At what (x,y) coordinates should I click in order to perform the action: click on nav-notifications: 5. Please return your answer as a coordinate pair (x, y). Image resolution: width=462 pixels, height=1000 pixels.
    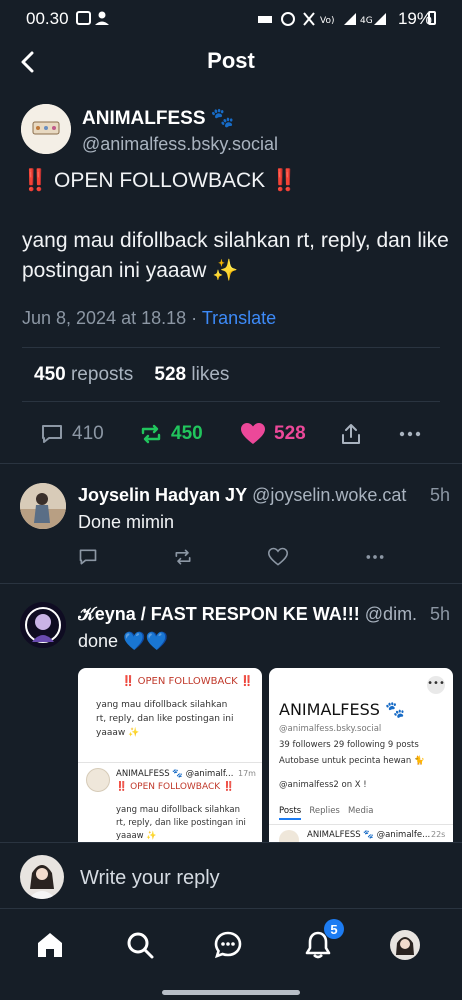
    Looking at the image, I should click on (321, 942).